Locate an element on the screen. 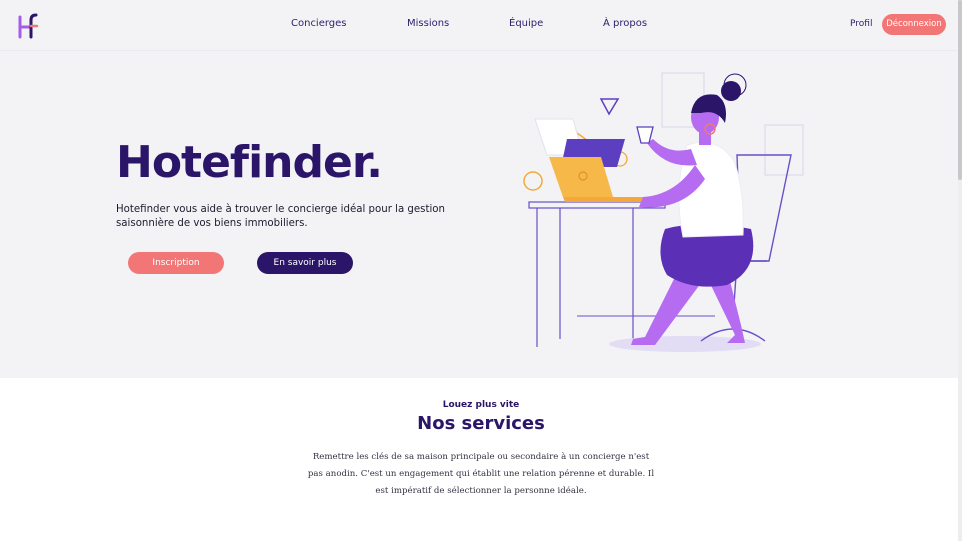 The image size is (962, 541). learn-more-button: En savoir plus is located at coordinates (305, 263).